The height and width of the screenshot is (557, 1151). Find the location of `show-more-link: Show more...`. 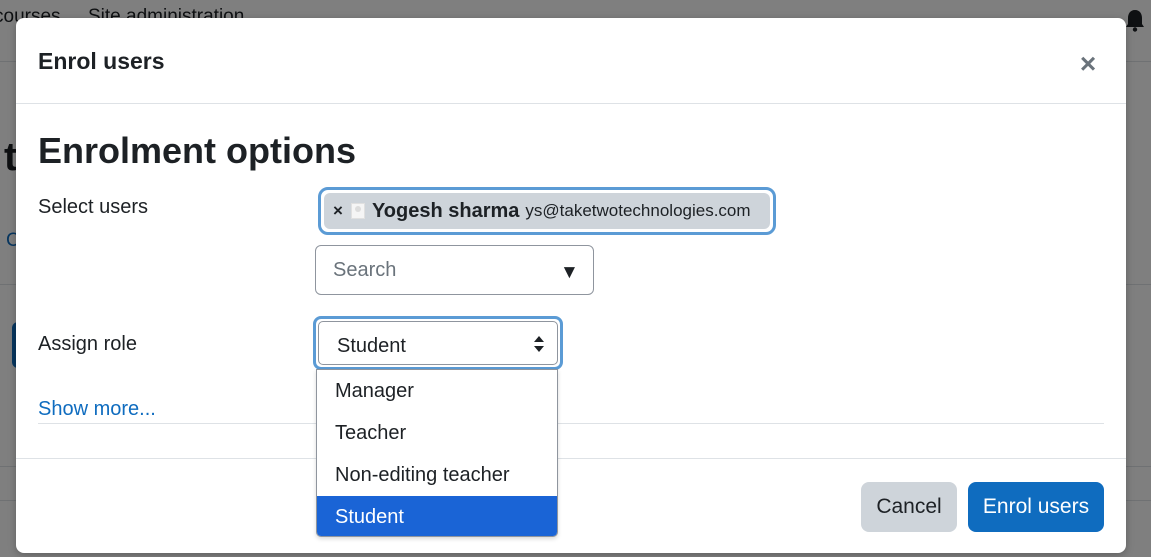

show-more-link: Show more... is located at coordinates (97, 409).